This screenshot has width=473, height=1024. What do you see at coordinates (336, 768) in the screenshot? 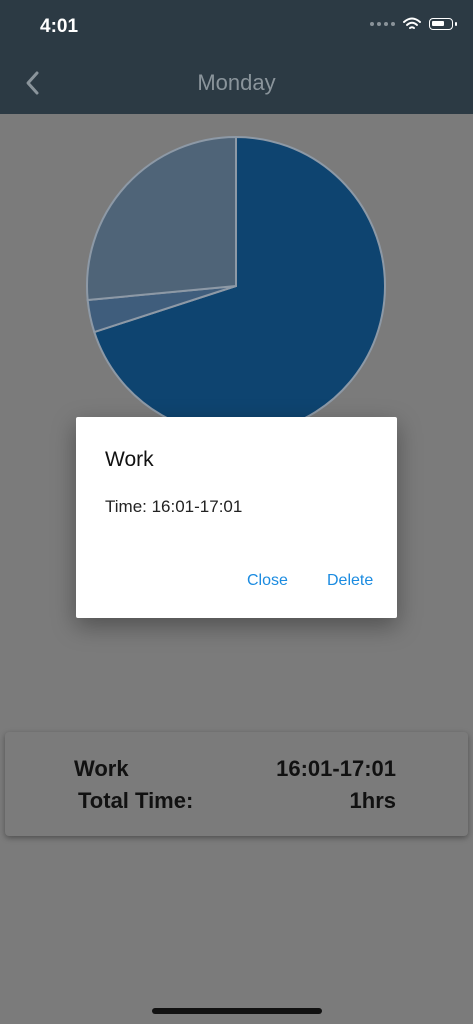
I see `activity-time: 16:01-17:01` at bounding box center [336, 768].